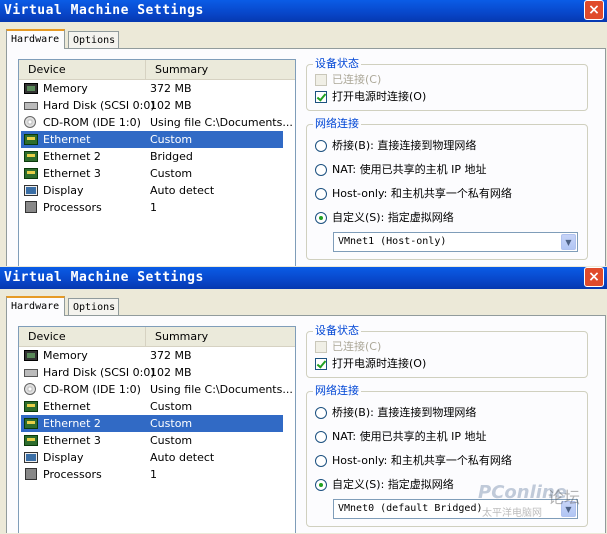  I want to click on select-value: VMnet0 (default Bridged), so click(410, 508).